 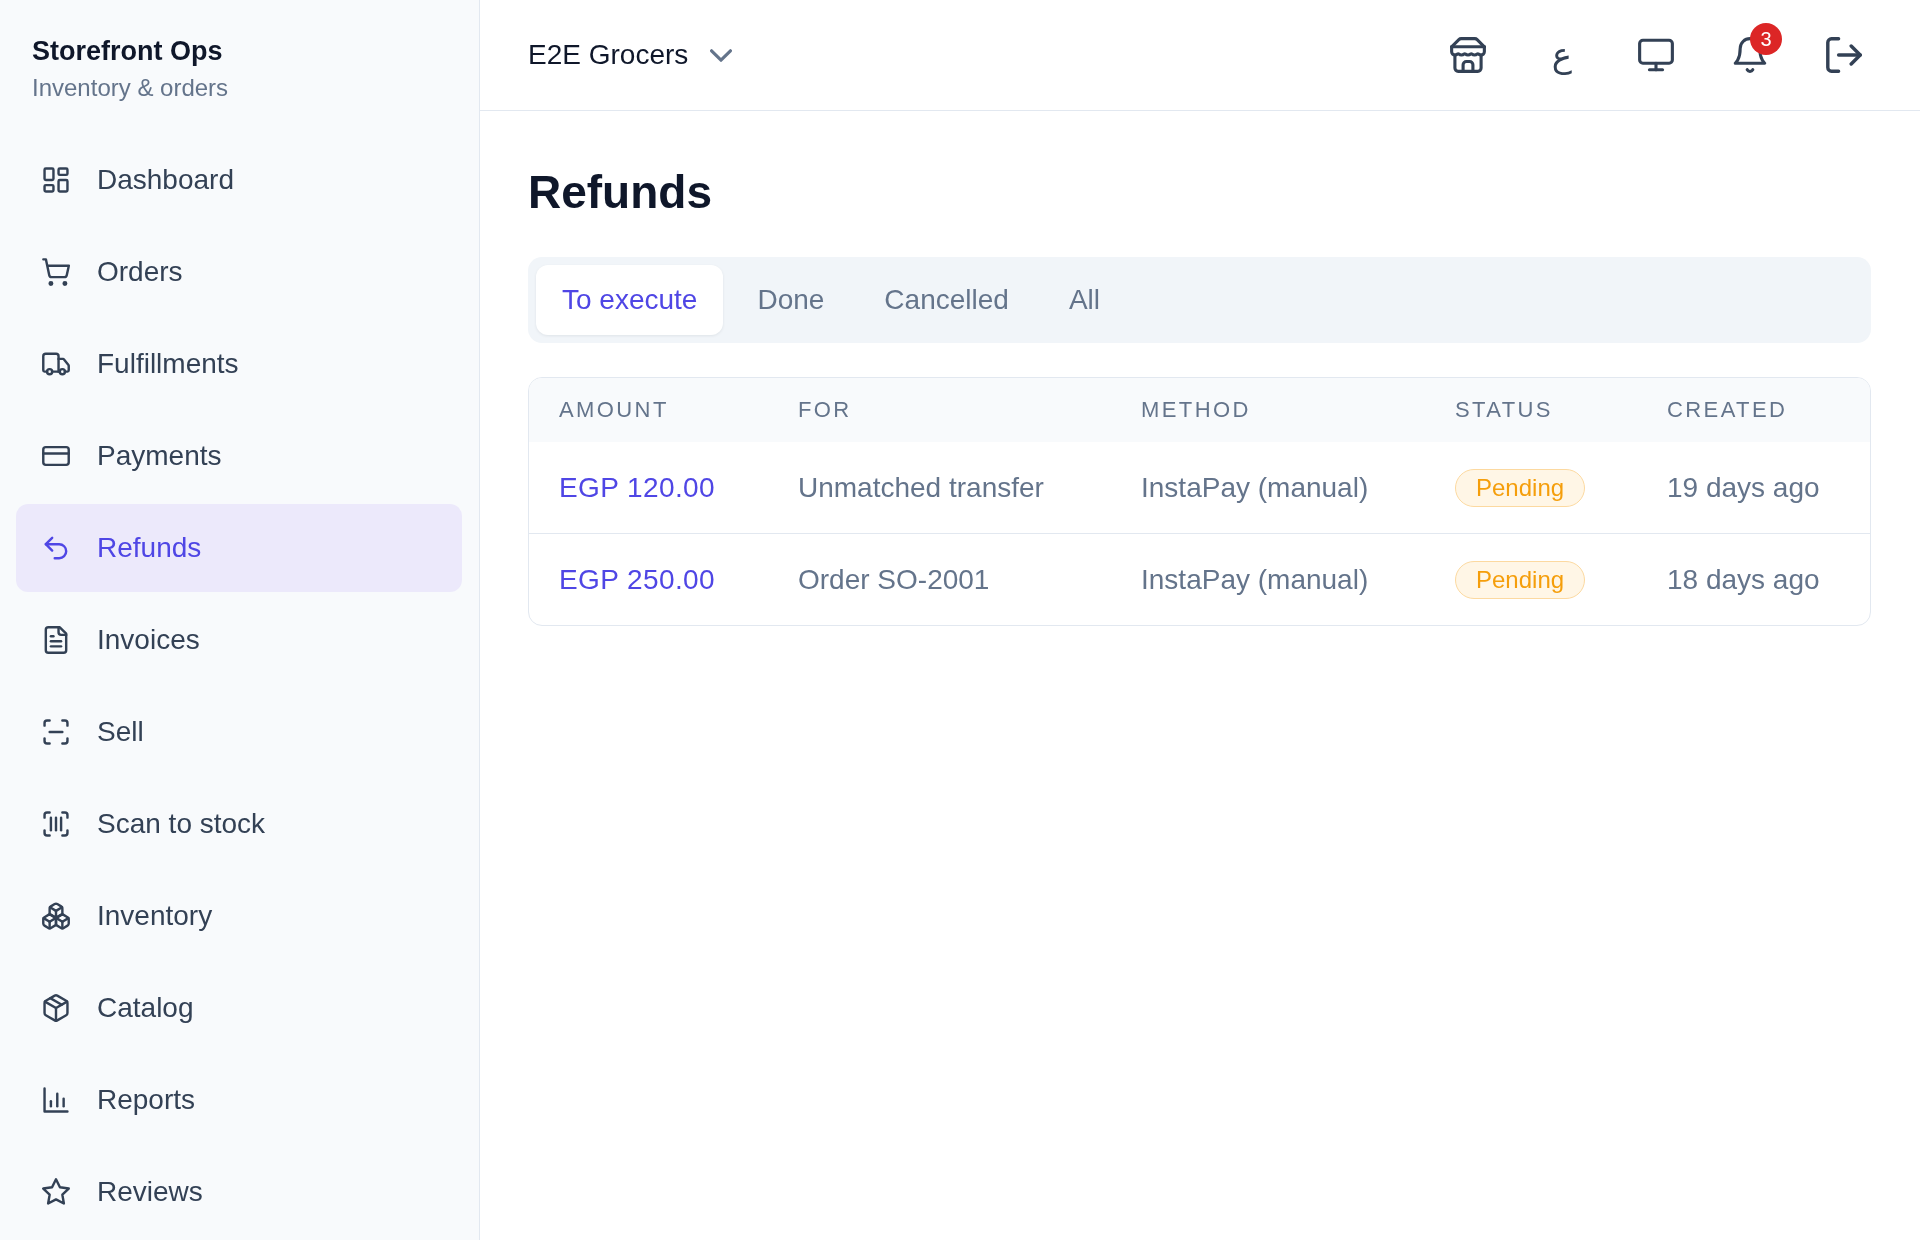 I want to click on nav-item: Scan to stock, so click(x=239, y=824).